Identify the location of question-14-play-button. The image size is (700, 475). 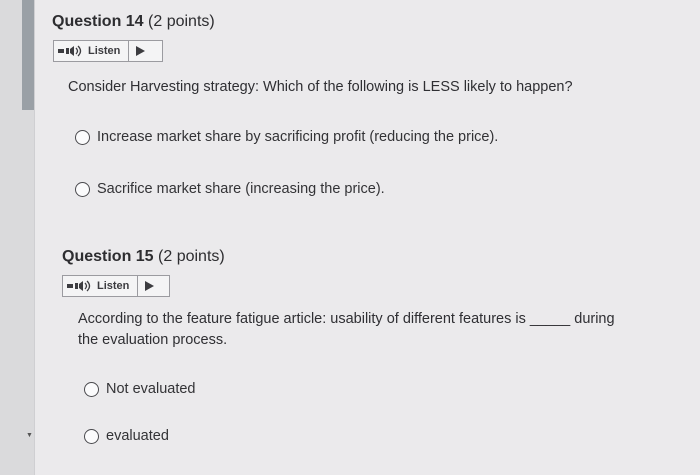
(140, 51).